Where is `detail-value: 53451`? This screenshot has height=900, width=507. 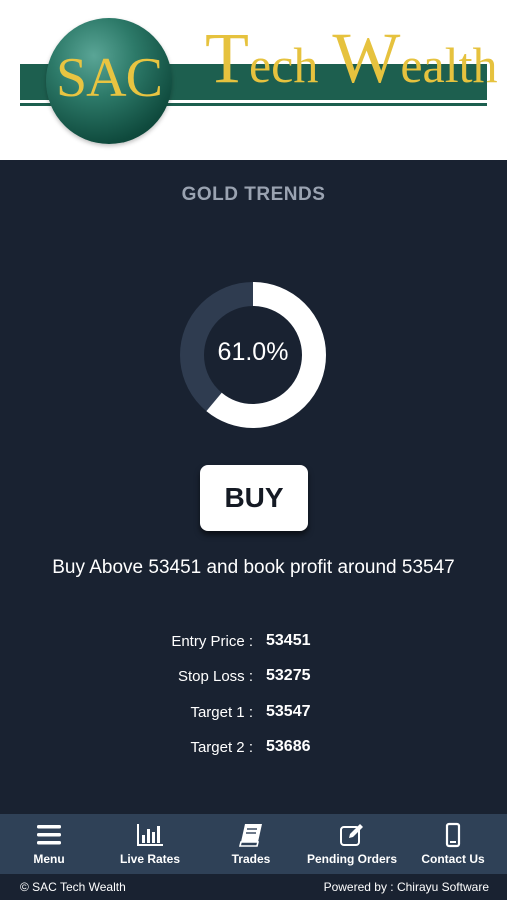
detail-value: 53451 is located at coordinates (288, 640).